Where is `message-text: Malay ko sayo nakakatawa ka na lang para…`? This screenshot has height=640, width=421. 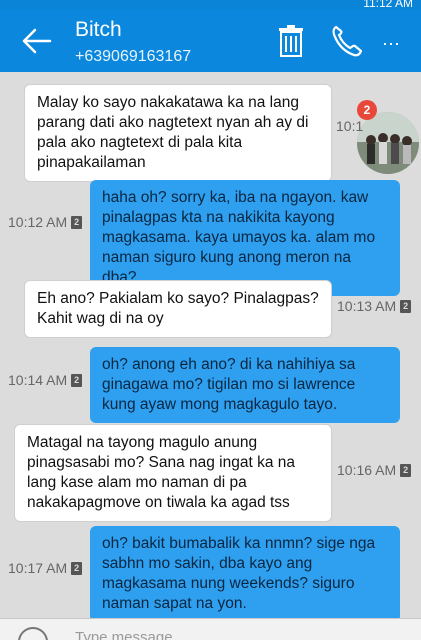 message-text: Malay ko sayo nakakatawa ka na lang para… is located at coordinates (173, 132).